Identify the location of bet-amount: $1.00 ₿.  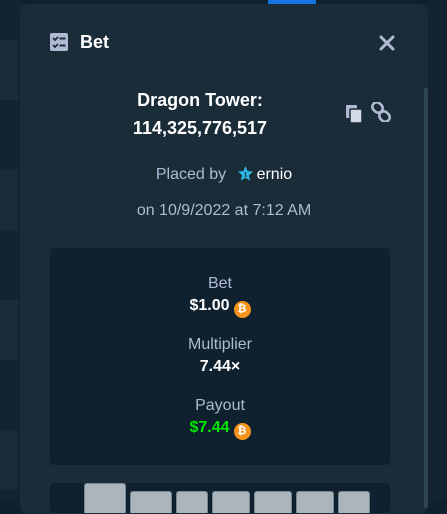
(220, 307).